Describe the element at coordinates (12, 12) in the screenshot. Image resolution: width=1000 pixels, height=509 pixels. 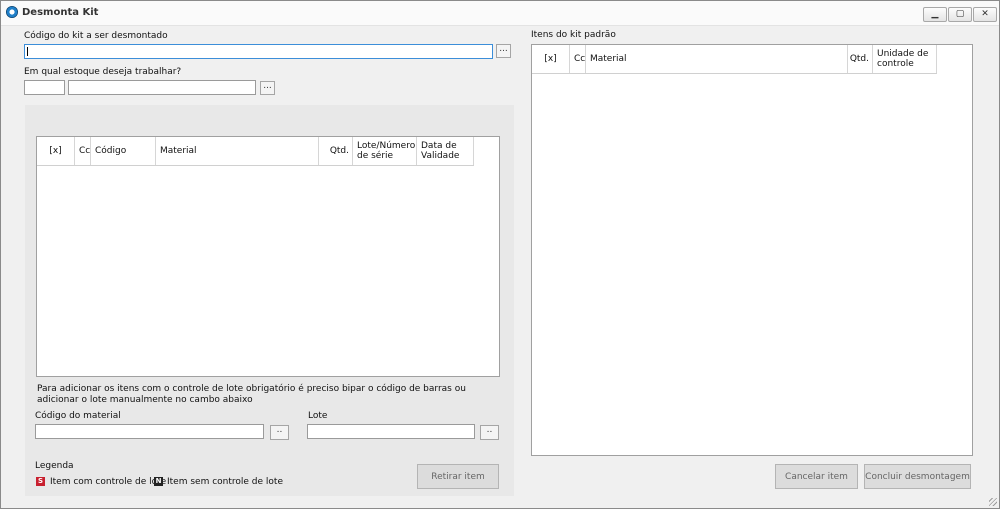
I see `app-icon` at that location.